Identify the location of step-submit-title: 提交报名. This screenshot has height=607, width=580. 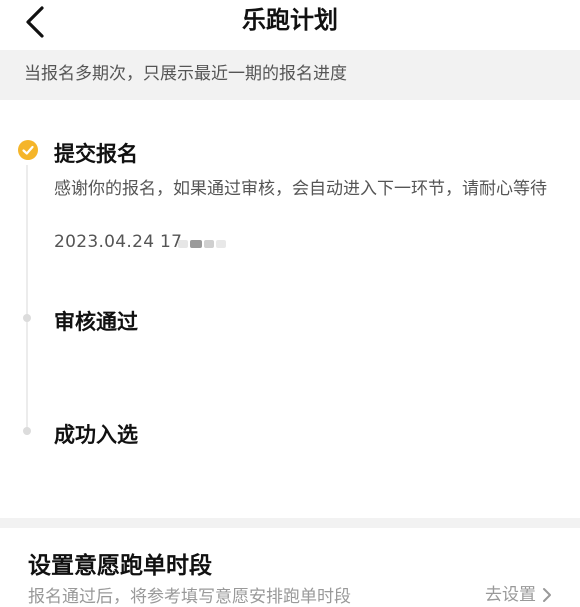
(96, 154).